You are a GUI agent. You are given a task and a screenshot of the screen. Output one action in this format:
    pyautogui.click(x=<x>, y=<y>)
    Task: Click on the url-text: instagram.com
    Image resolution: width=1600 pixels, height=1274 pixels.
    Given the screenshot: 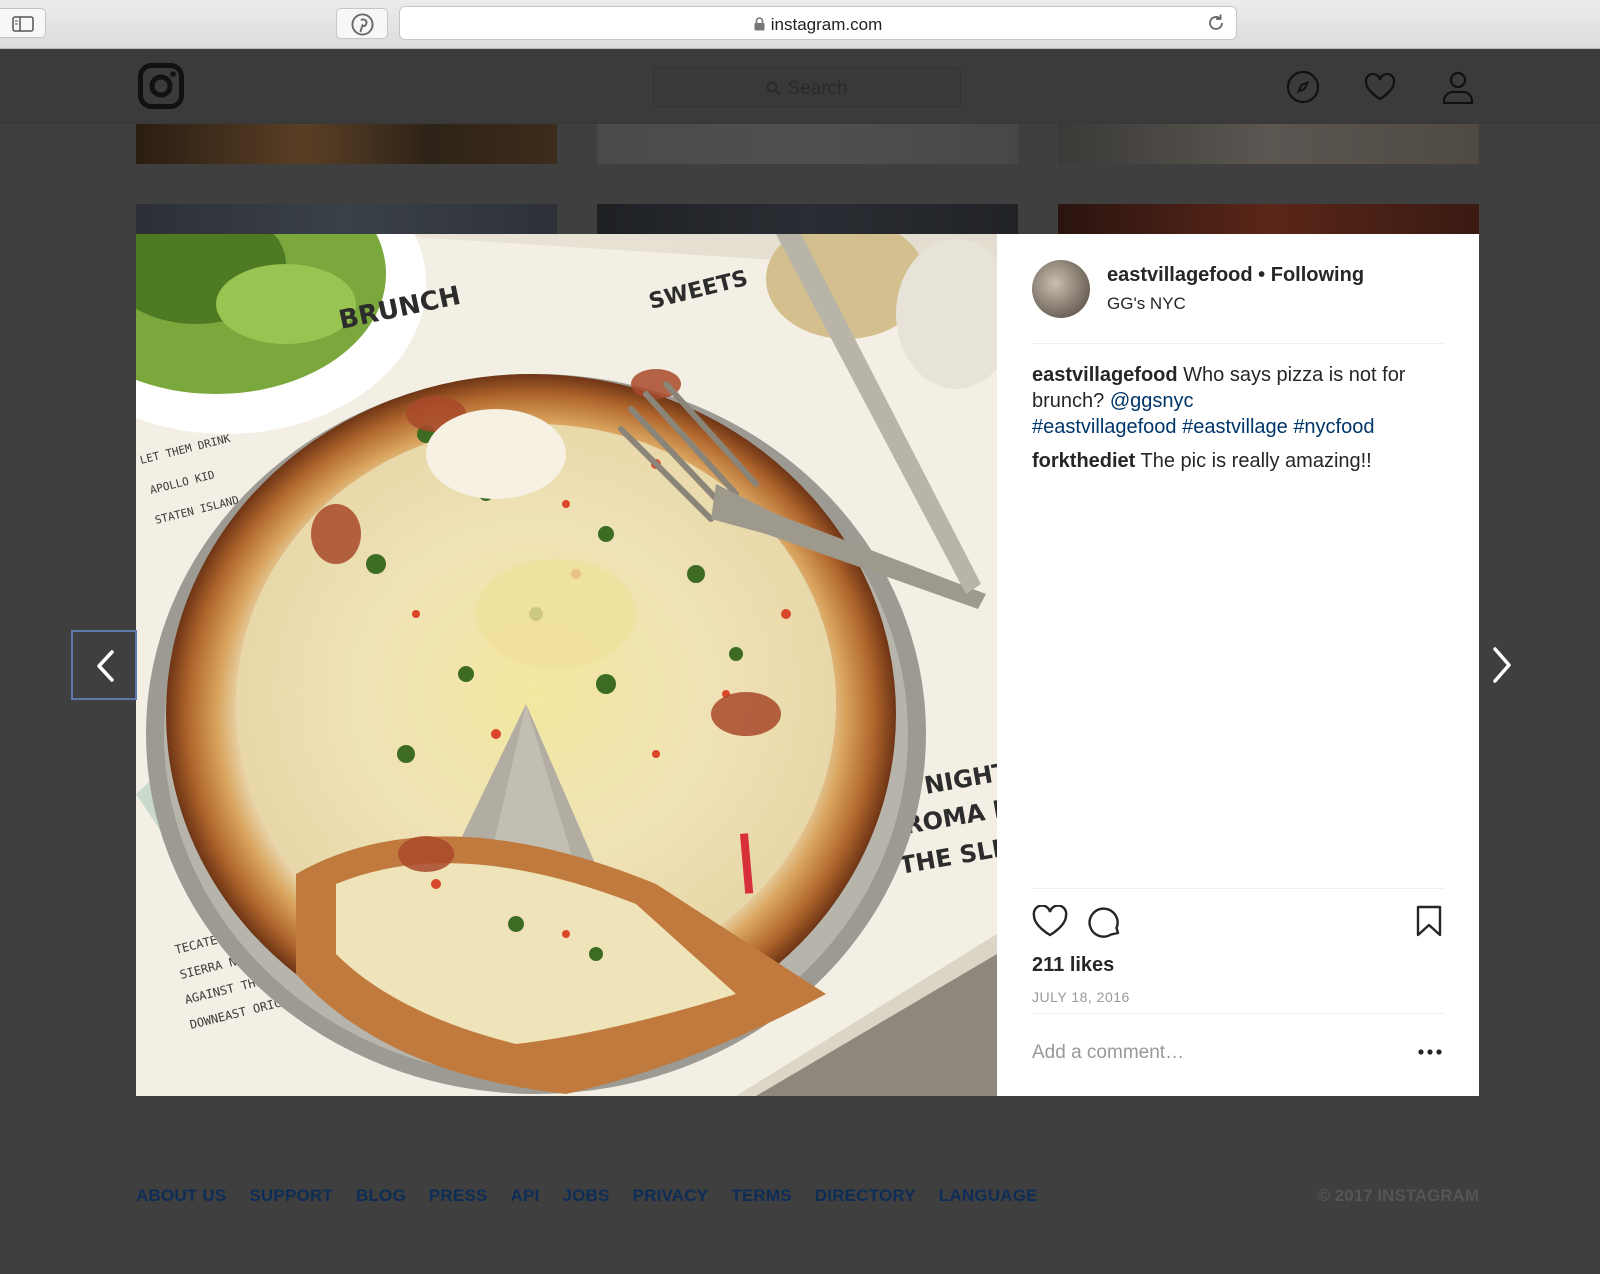 What is the action you would take?
    pyautogui.click(x=826, y=24)
    